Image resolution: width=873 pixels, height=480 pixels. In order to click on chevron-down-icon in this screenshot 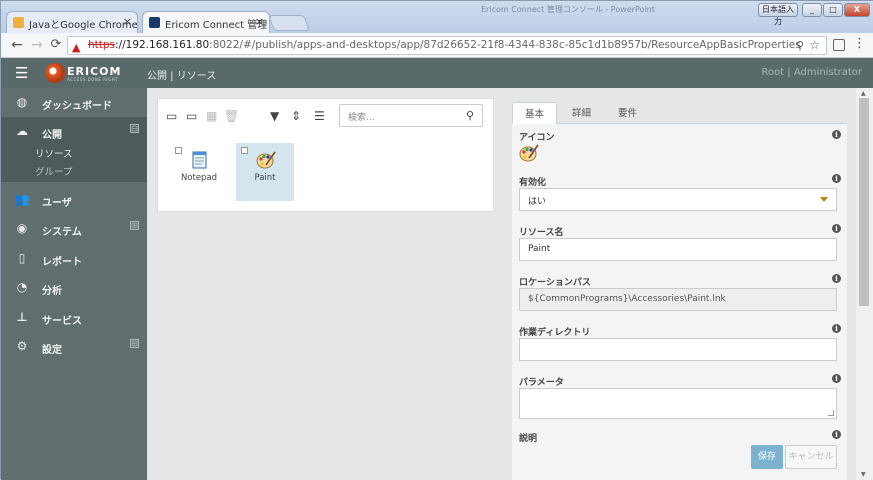, I will do `click(824, 199)`.